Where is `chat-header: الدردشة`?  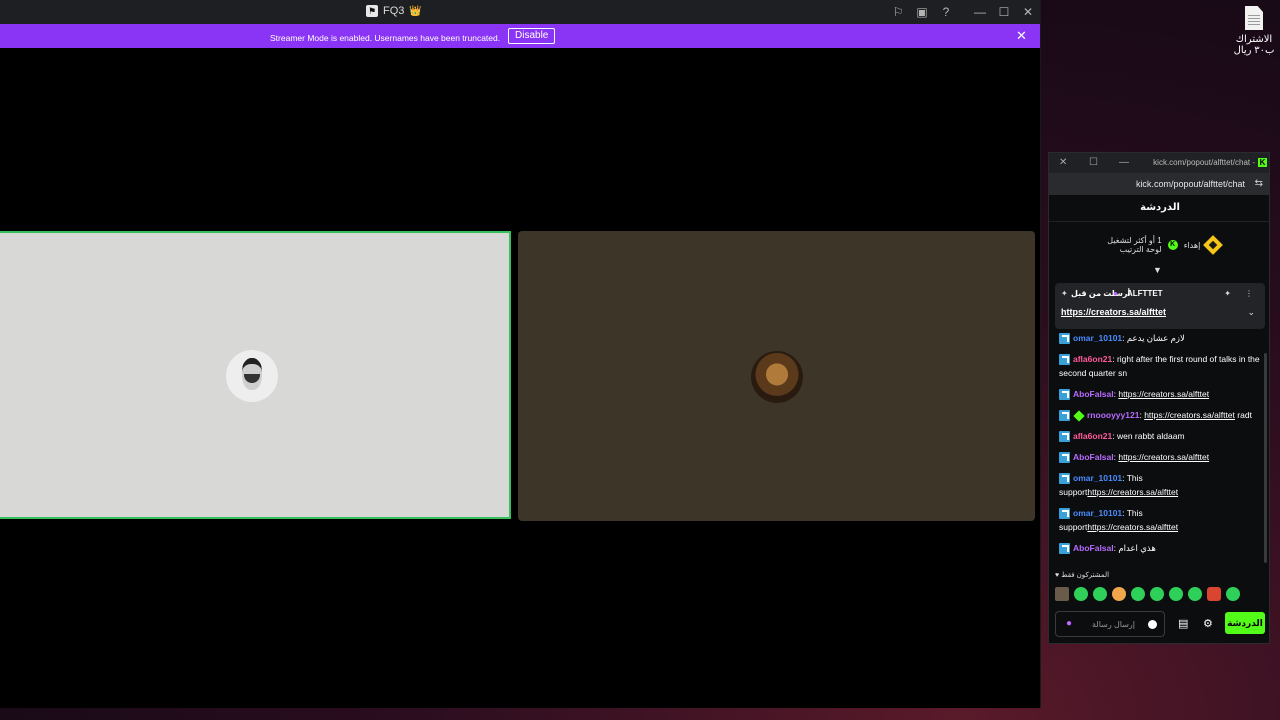
chat-header: الدردشة is located at coordinates (1159, 208).